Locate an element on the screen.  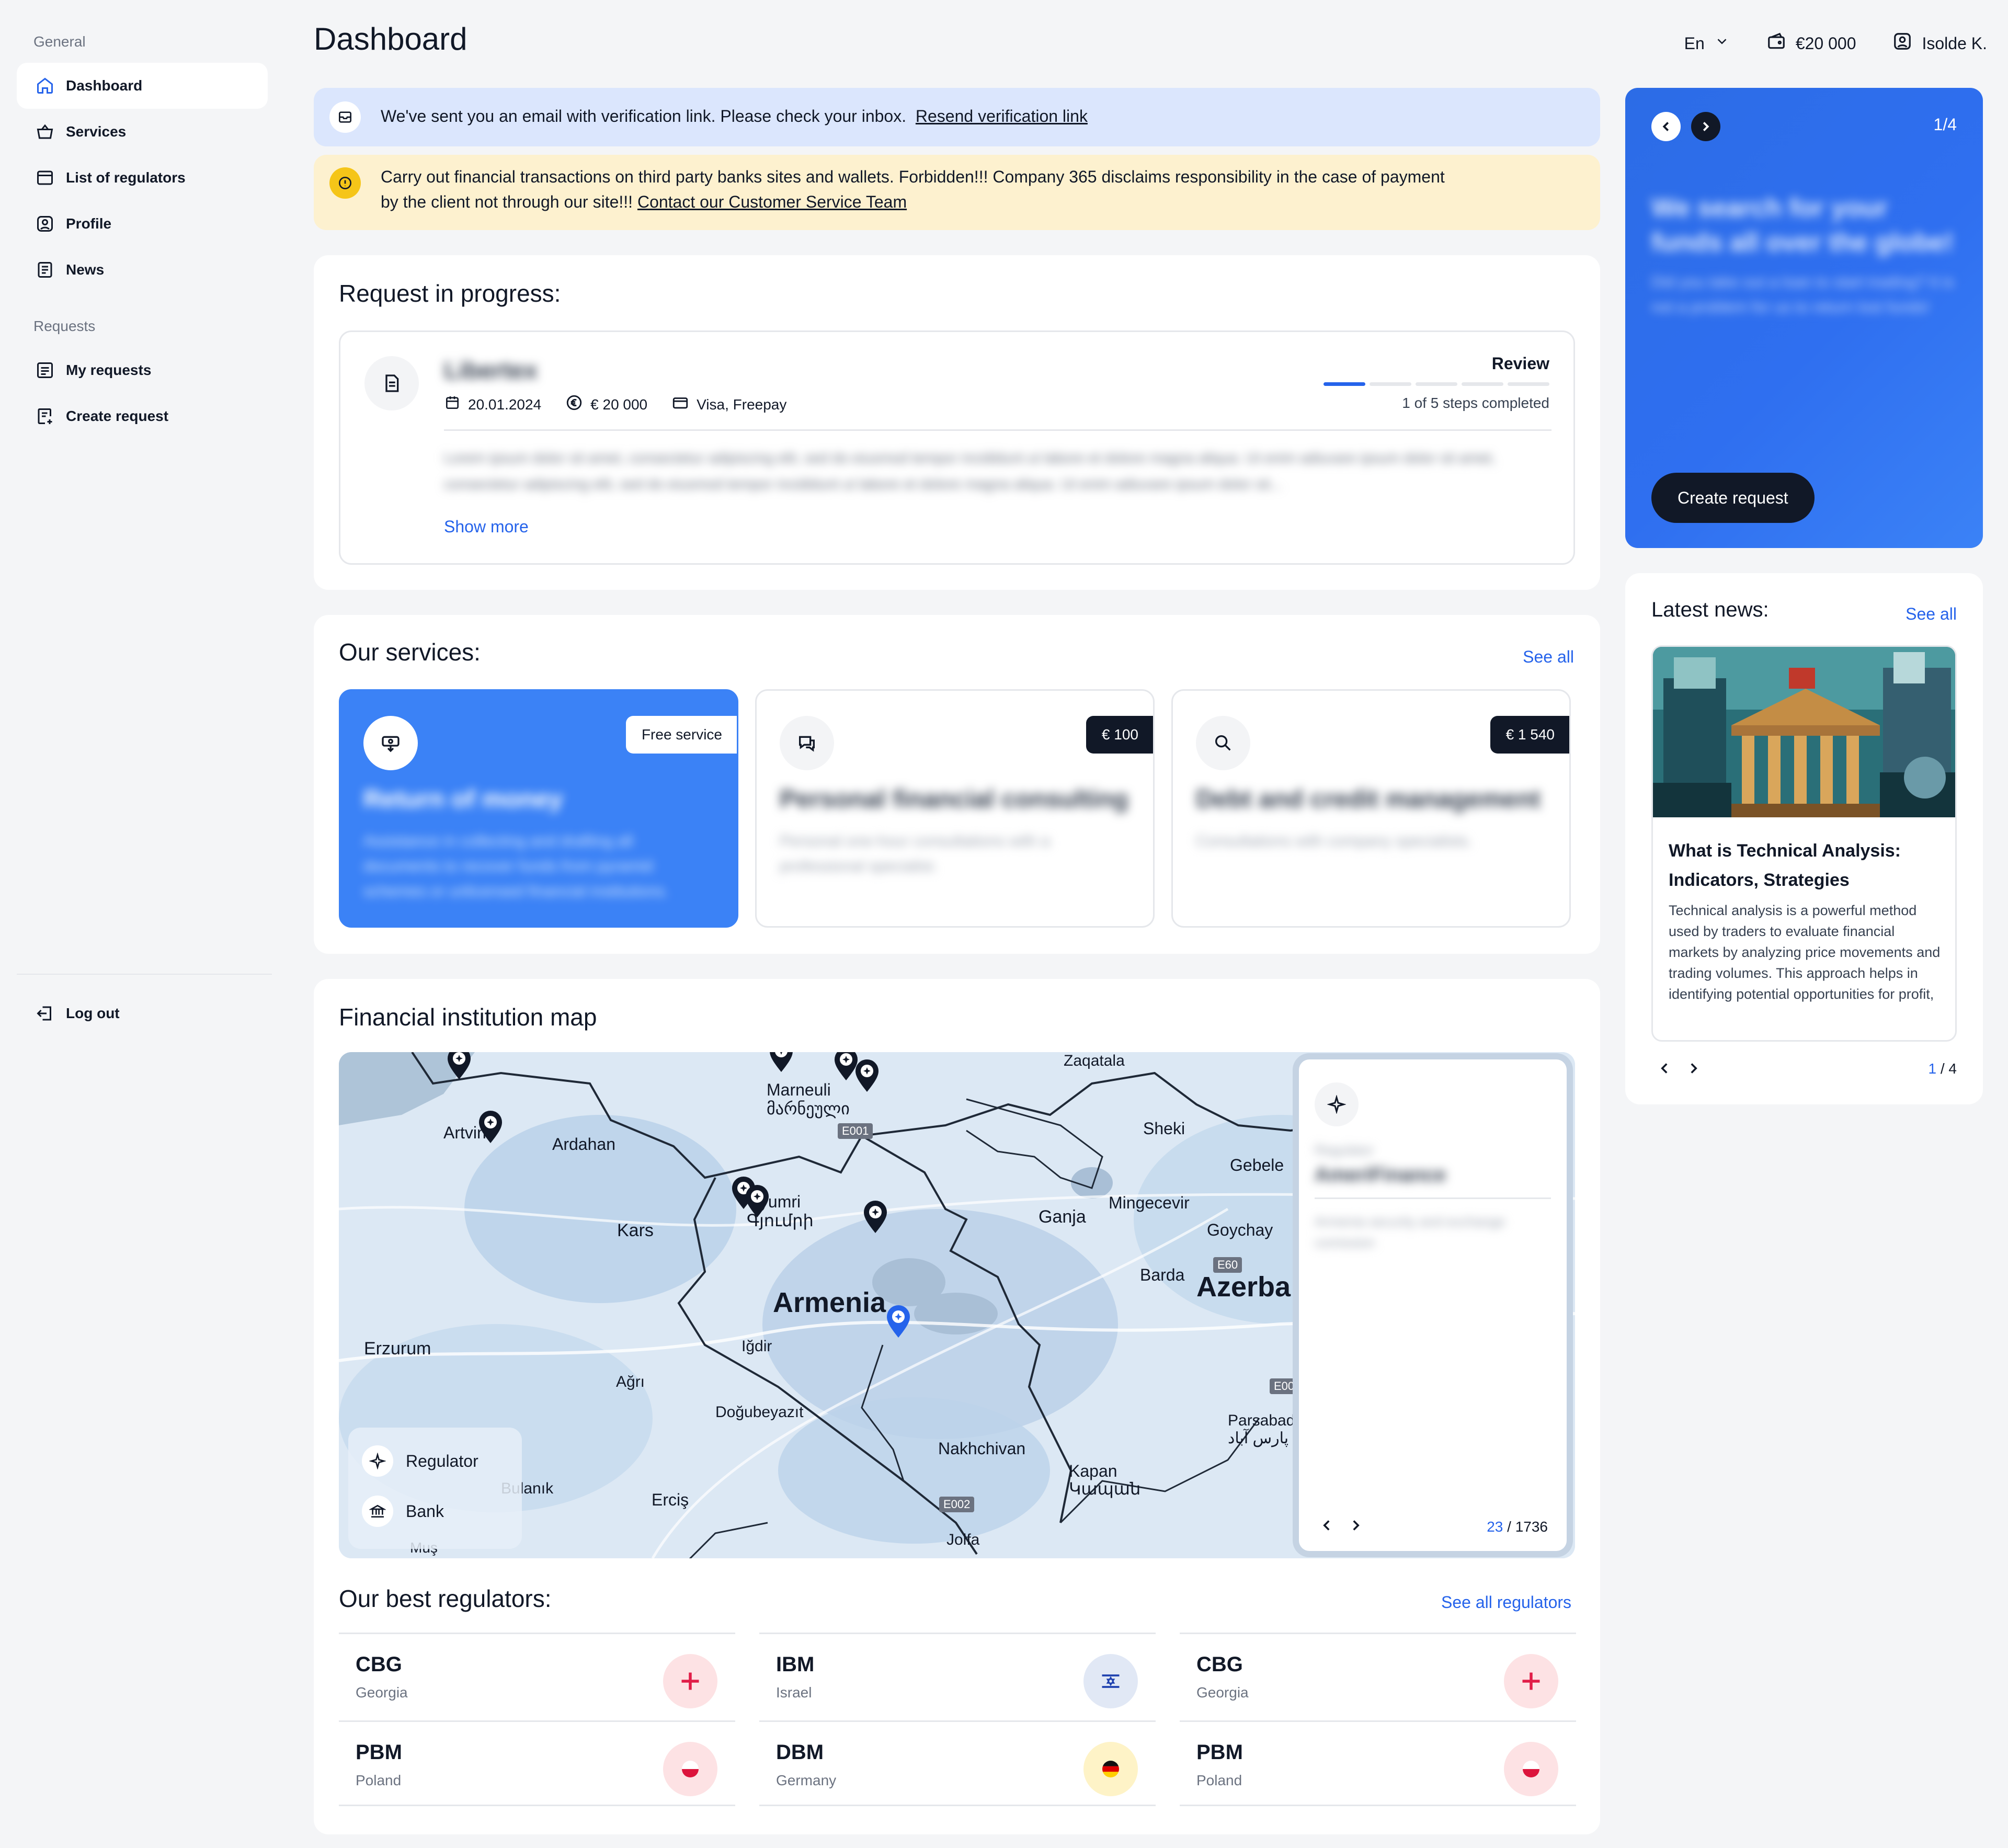
warning-text-line2: by the client not through our site!!! is located at coordinates (507, 202).